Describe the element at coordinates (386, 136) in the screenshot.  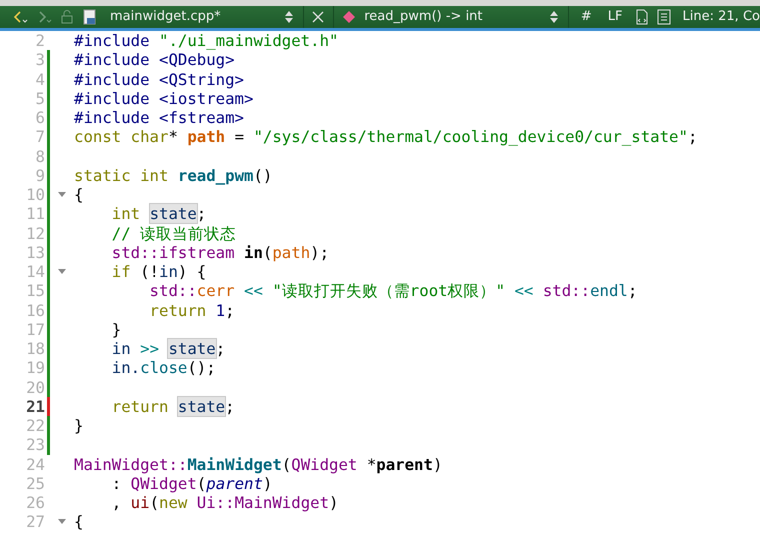
I see `code-line: const char* path = "/sys/class/thermal/cooling_device0/cur_state";` at that location.